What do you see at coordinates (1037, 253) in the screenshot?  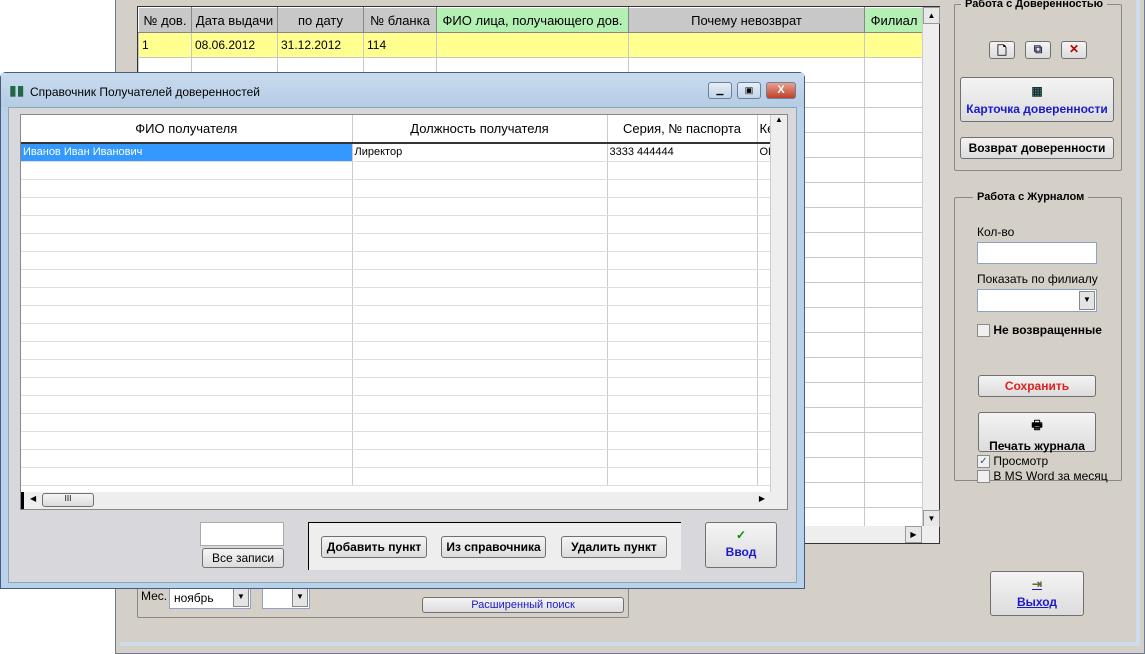 I see `qty-input` at bounding box center [1037, 253].